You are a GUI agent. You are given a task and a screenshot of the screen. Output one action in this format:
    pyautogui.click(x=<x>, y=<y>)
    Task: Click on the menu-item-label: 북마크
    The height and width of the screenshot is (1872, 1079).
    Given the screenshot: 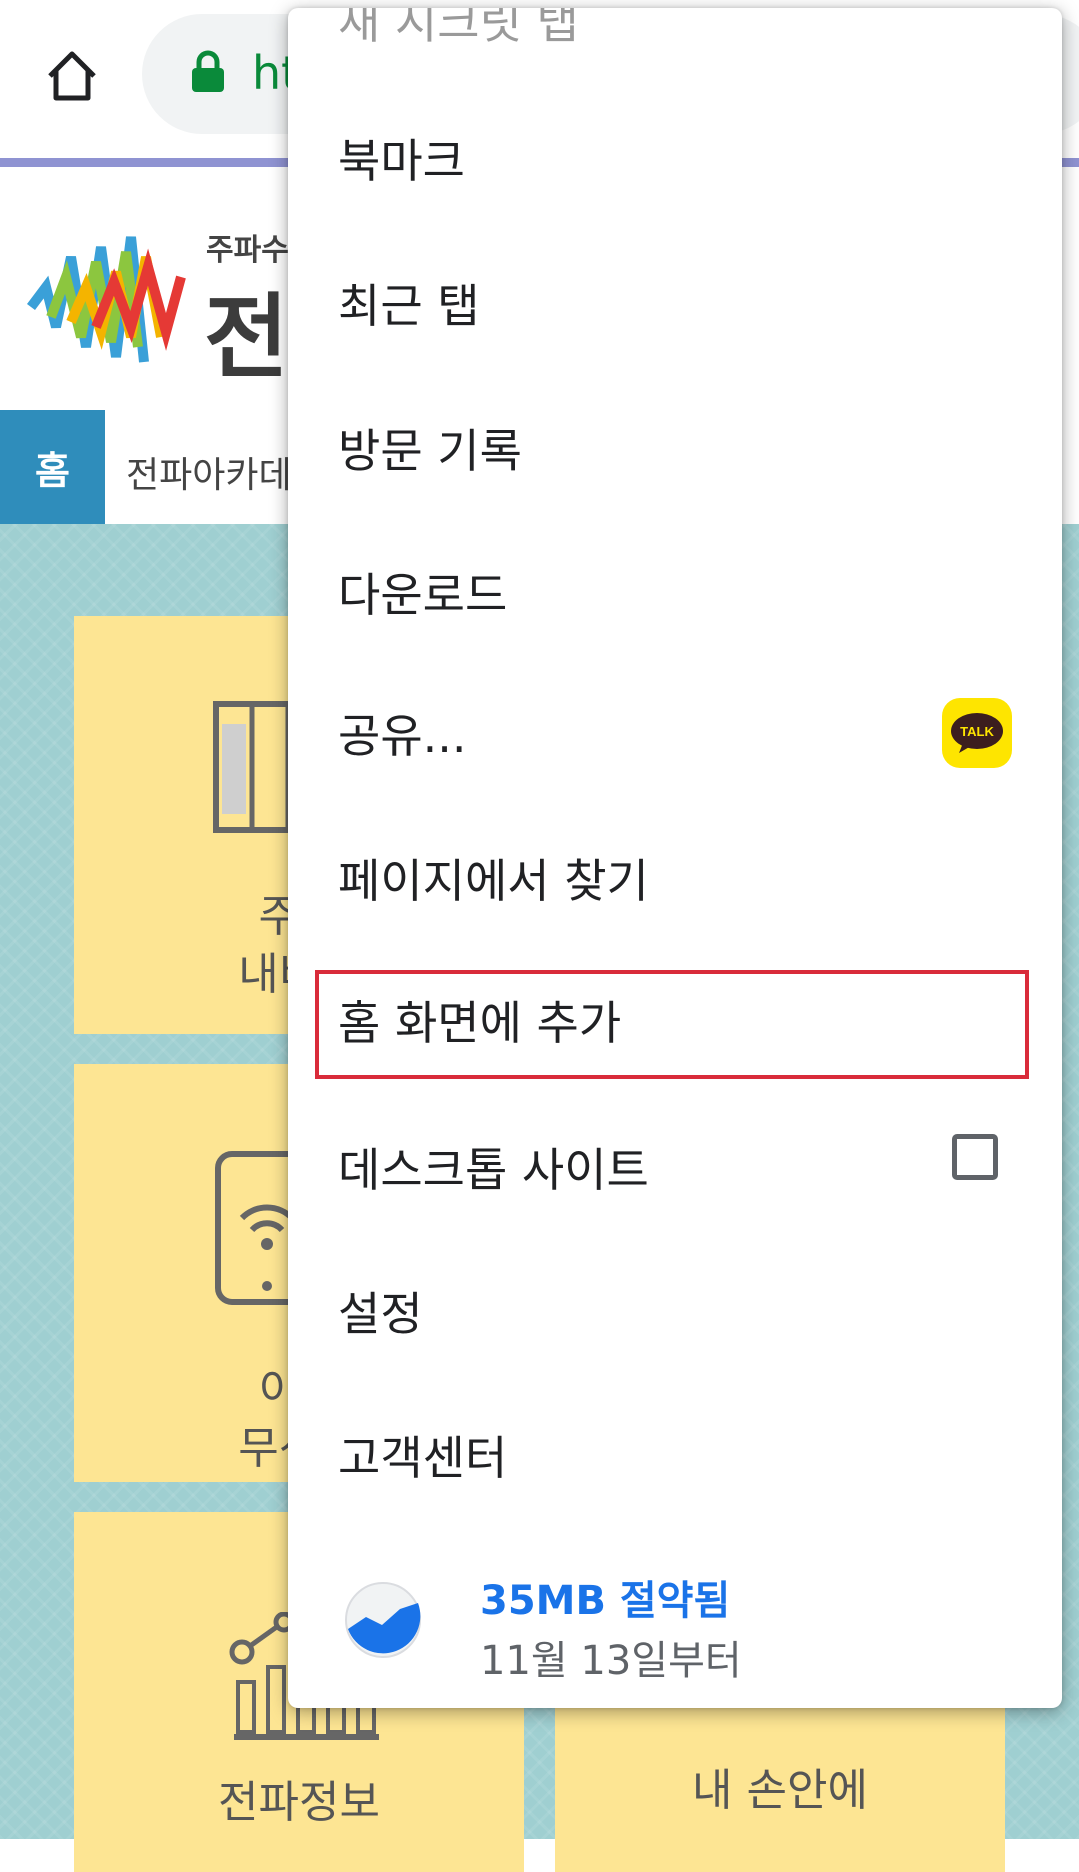 What is the action you would take?
    pyautogui.click(x=401, y=161)
    